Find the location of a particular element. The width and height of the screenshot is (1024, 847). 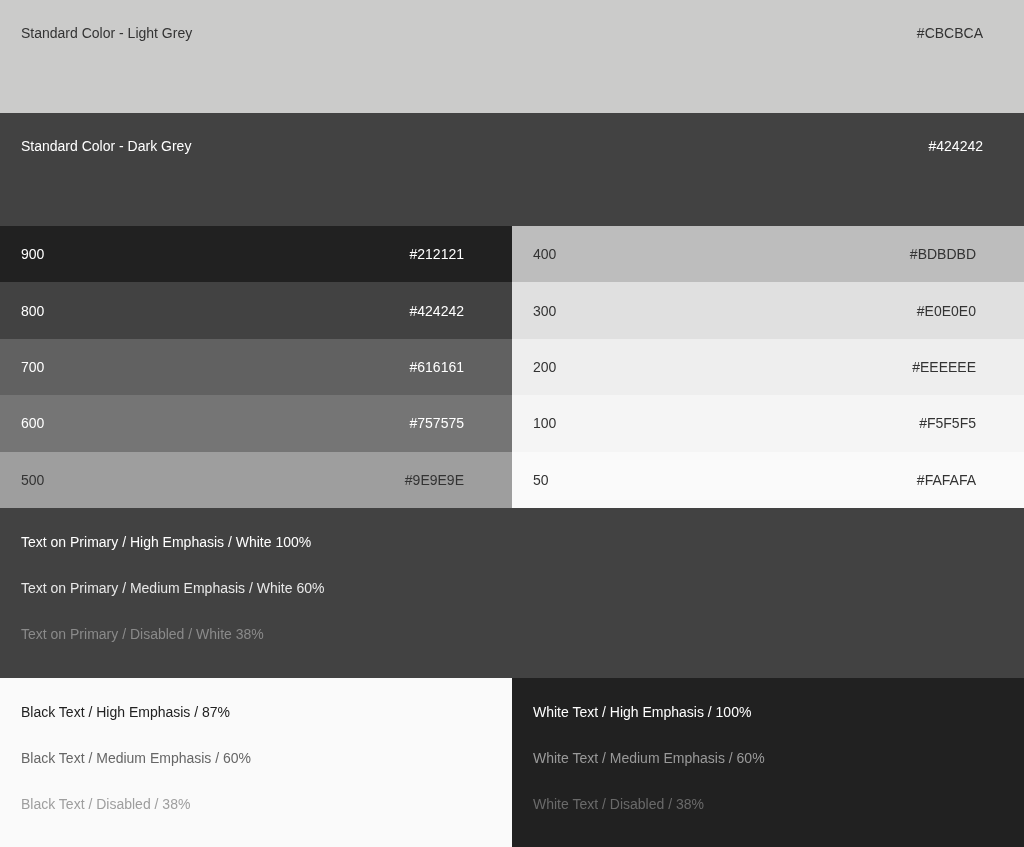

hex-code: #F5F5F5 is located at coordinates (947, 423).